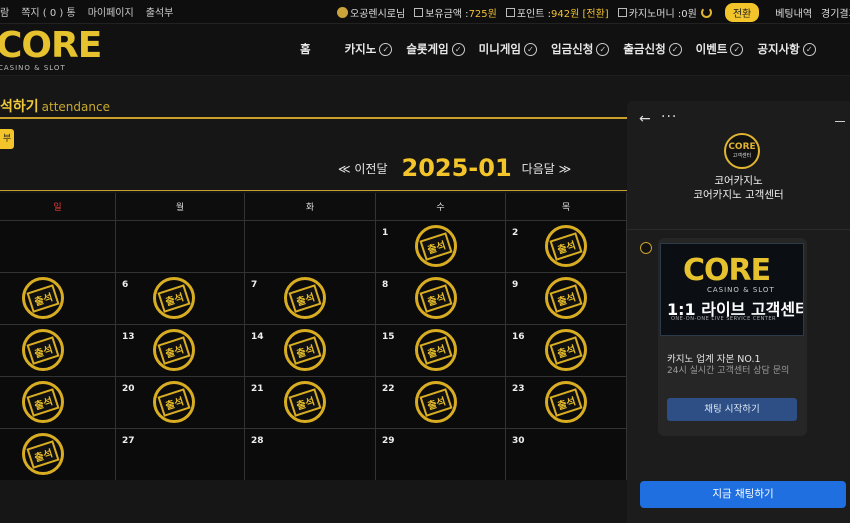 Image resolution: width=850 pixels, height=523 pixels. I want to click on page-title-en: attendance, so click(75, 107).